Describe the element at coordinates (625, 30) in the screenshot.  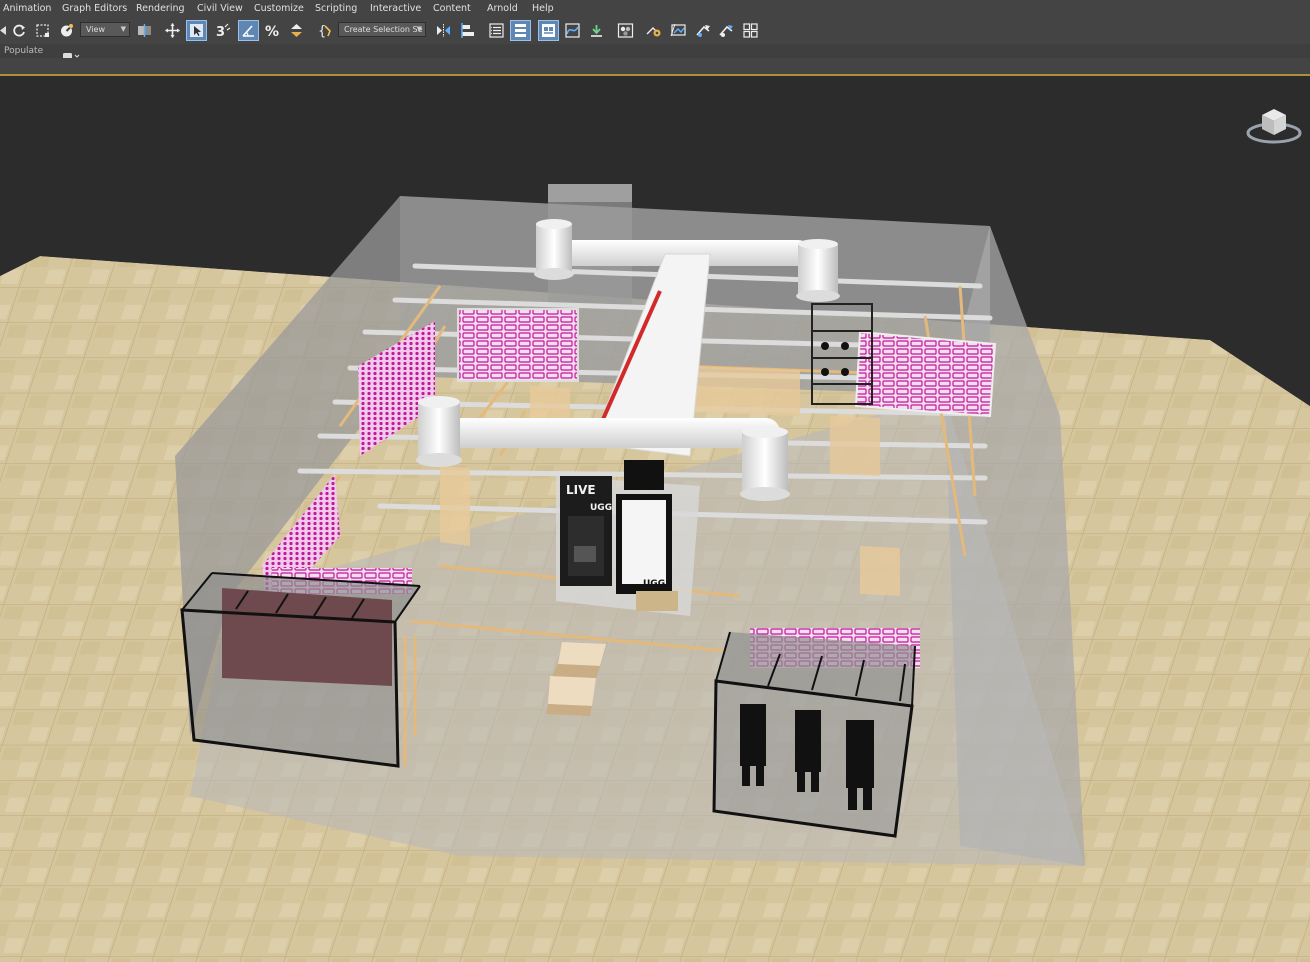
I see `material-editor-icon` at that location.